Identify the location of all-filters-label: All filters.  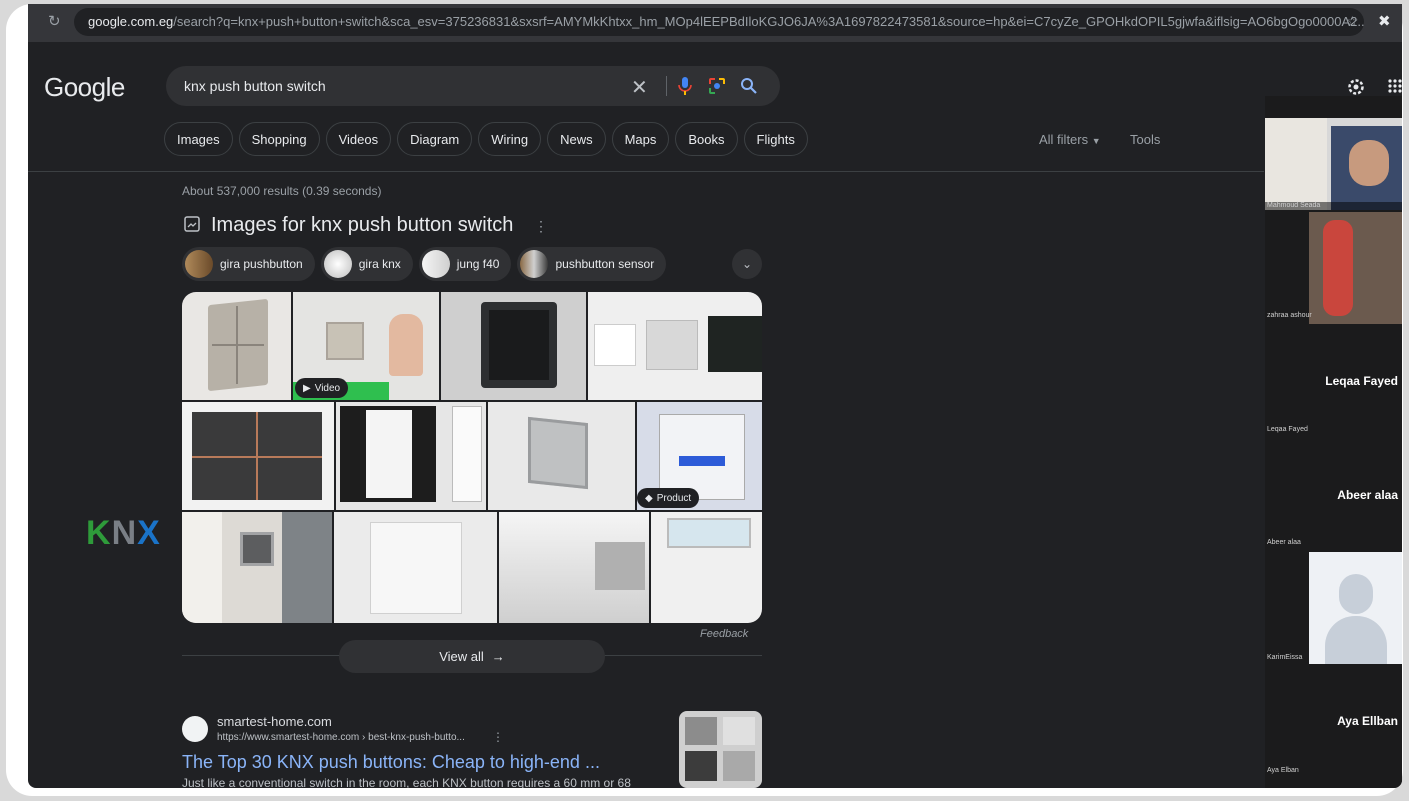
(1064, 139).